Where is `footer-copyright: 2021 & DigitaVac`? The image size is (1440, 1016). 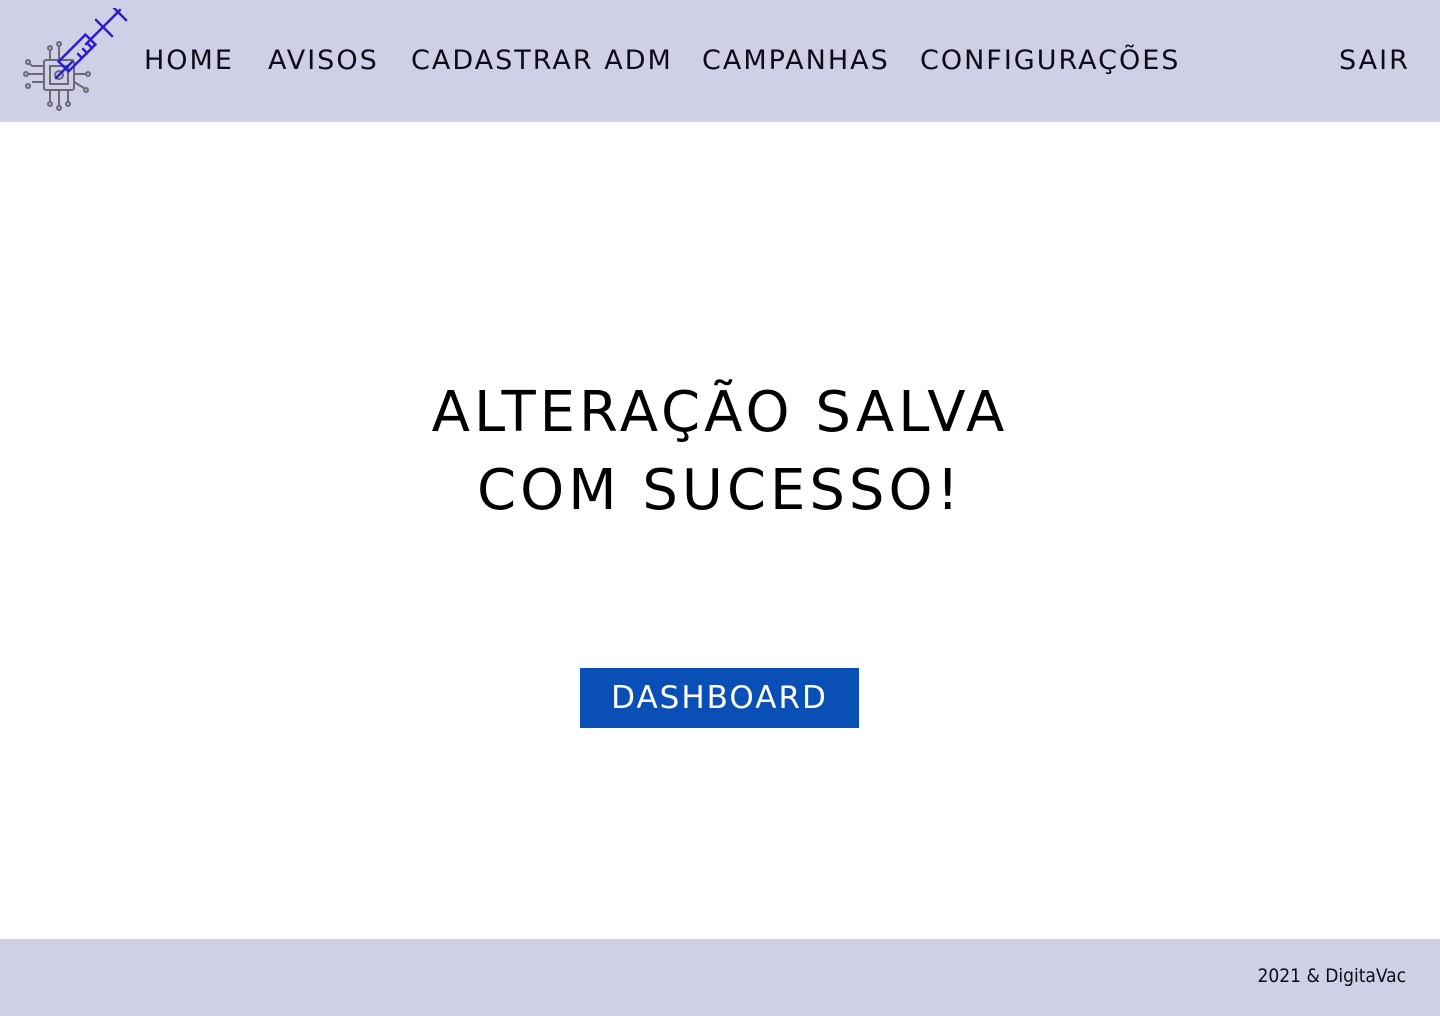
footer-copyright: 2021 & DigitaVac is located at coordinates (1331, 976).